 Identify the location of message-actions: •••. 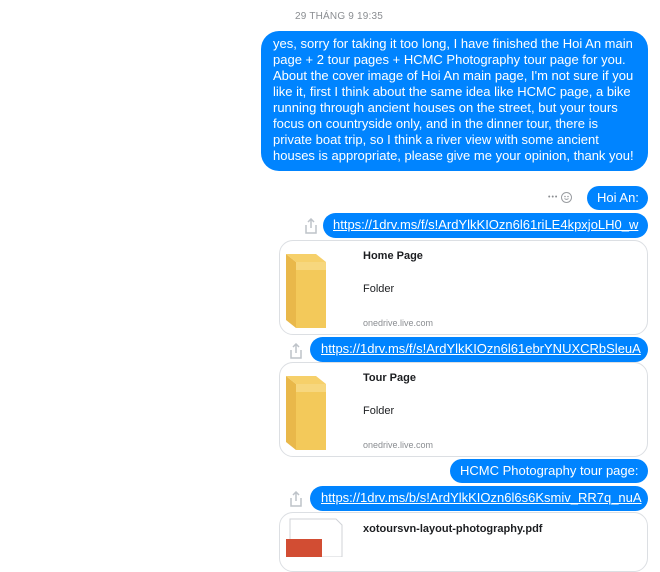
(560, 197).